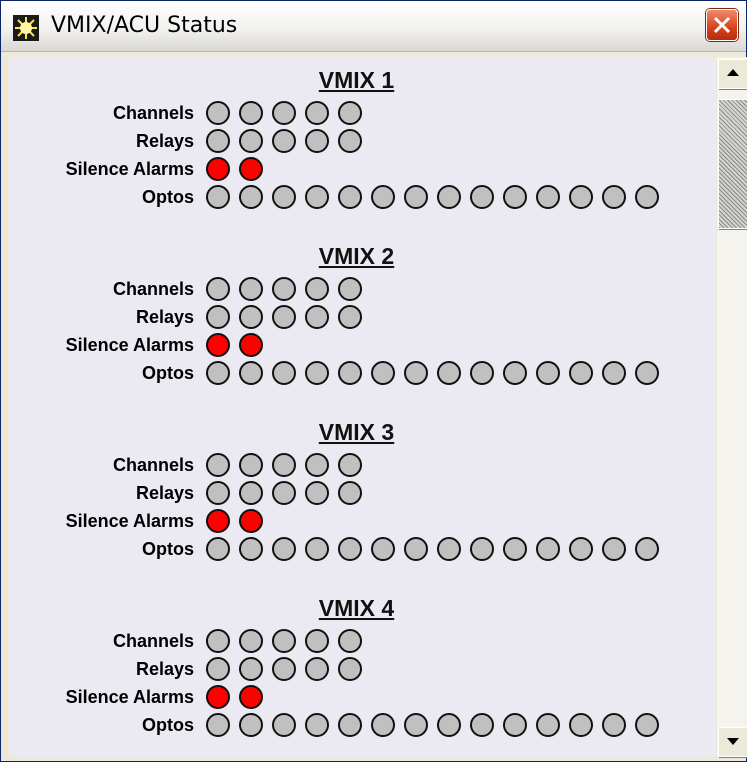  I want to click on app-sun-icon, so click(26, 28).